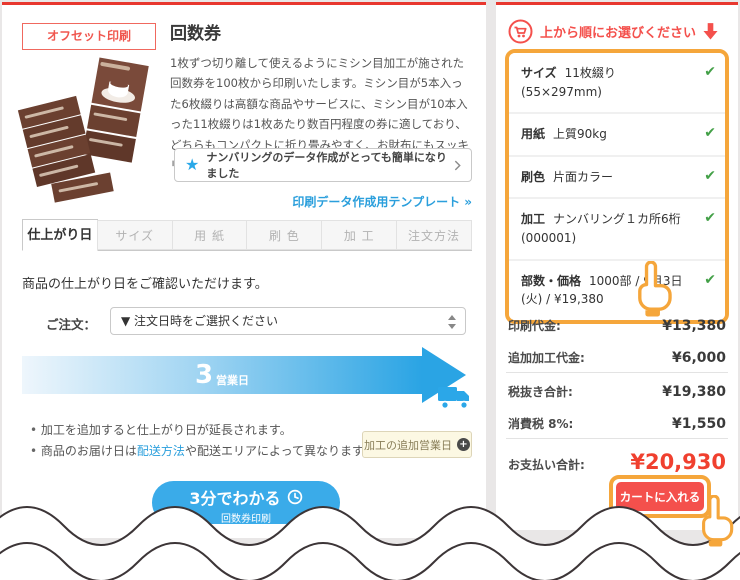  Describe the element at coordinates (382, 201) in the screenshot. I see `template-link: 印刷データ作成用テンプレート »` at that location.